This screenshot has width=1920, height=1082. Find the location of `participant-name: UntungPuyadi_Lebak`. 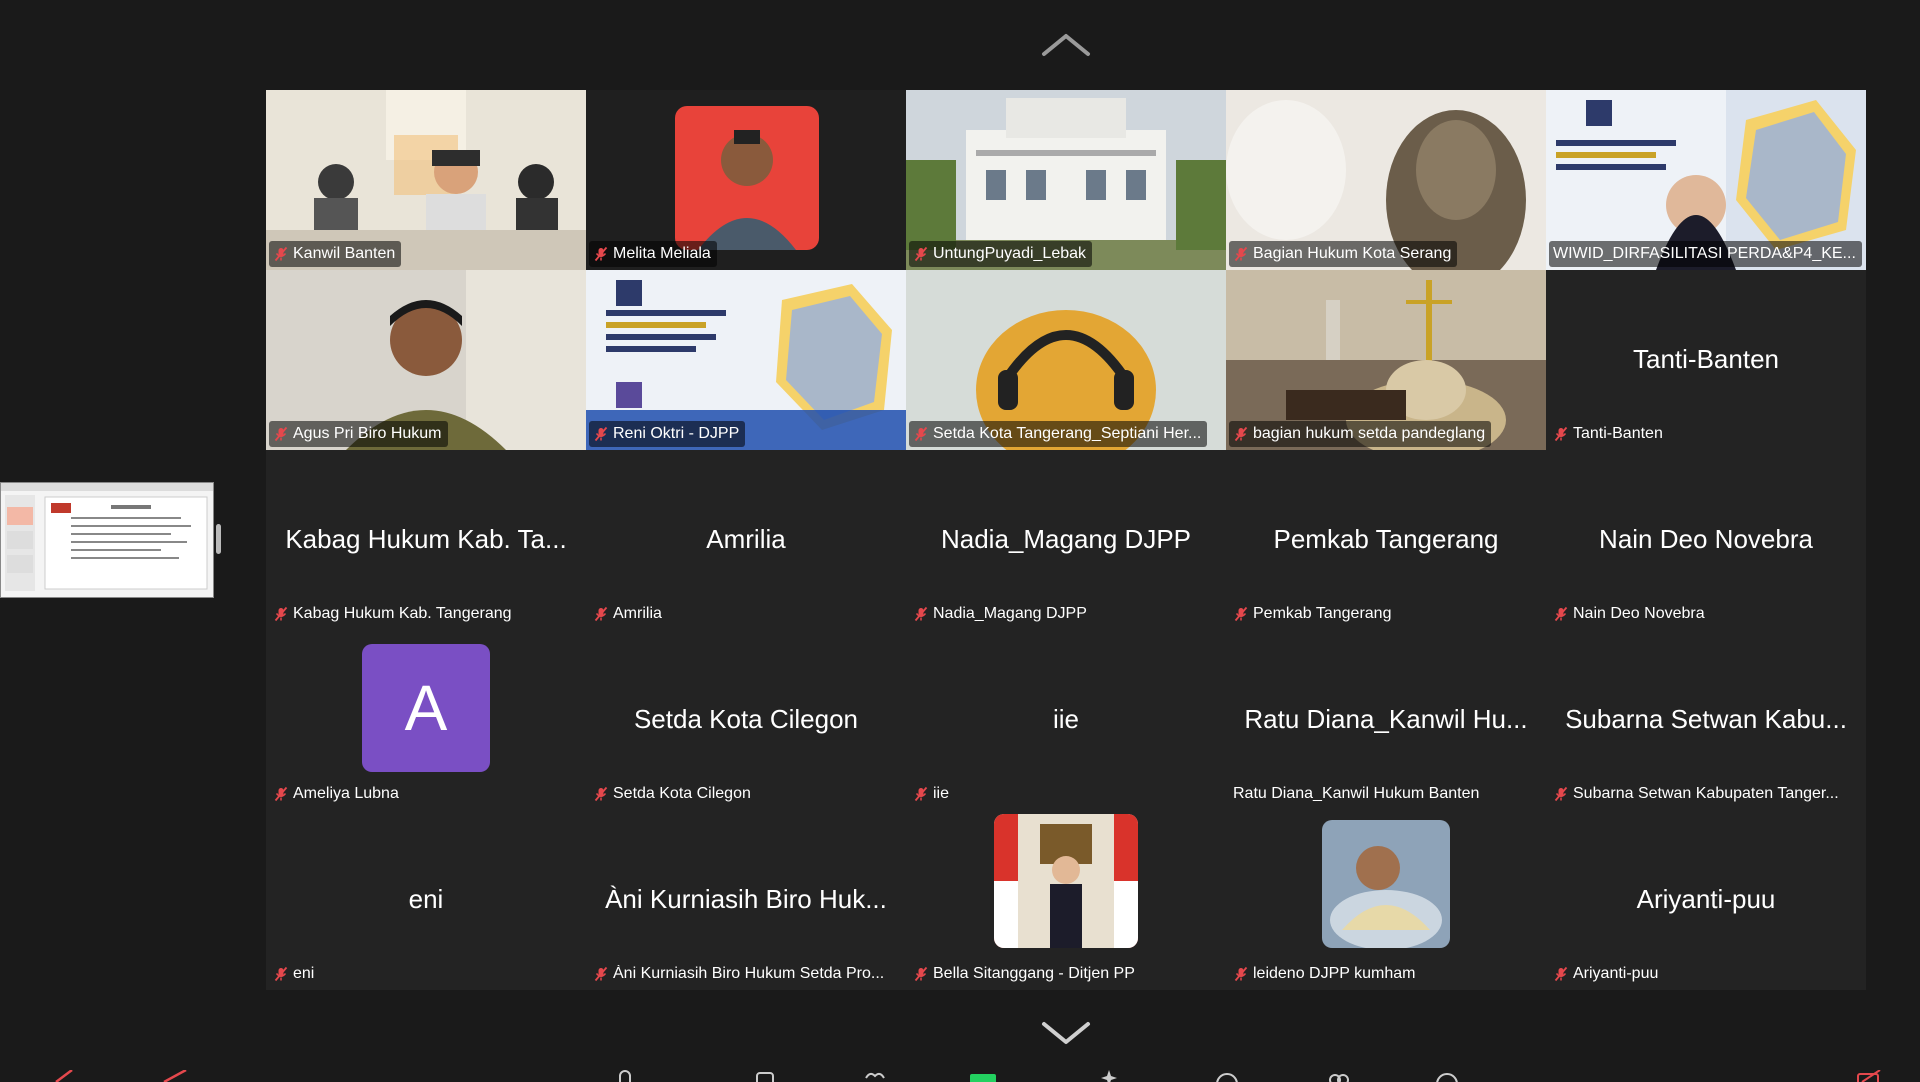

participant-name: UntungPuyadi_Lebak is located at coordinates (1010, 253).